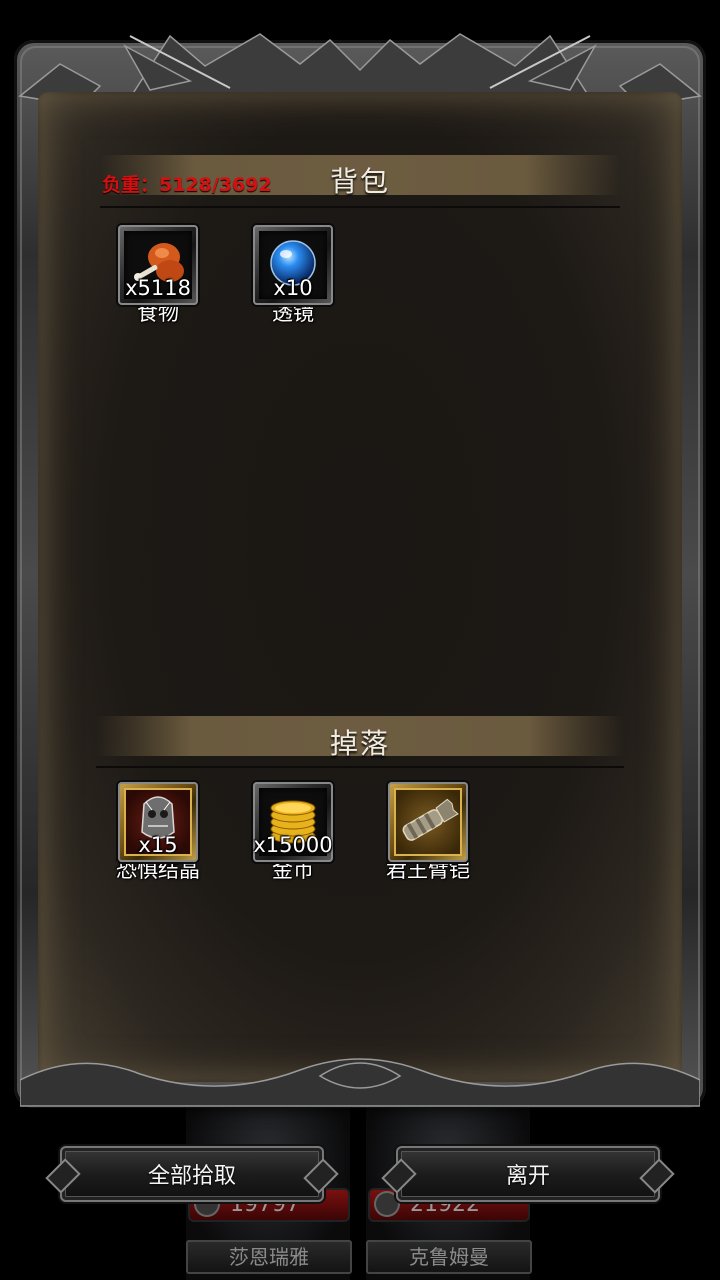  I want to click on item-quantity: x15, so click(158, 845).